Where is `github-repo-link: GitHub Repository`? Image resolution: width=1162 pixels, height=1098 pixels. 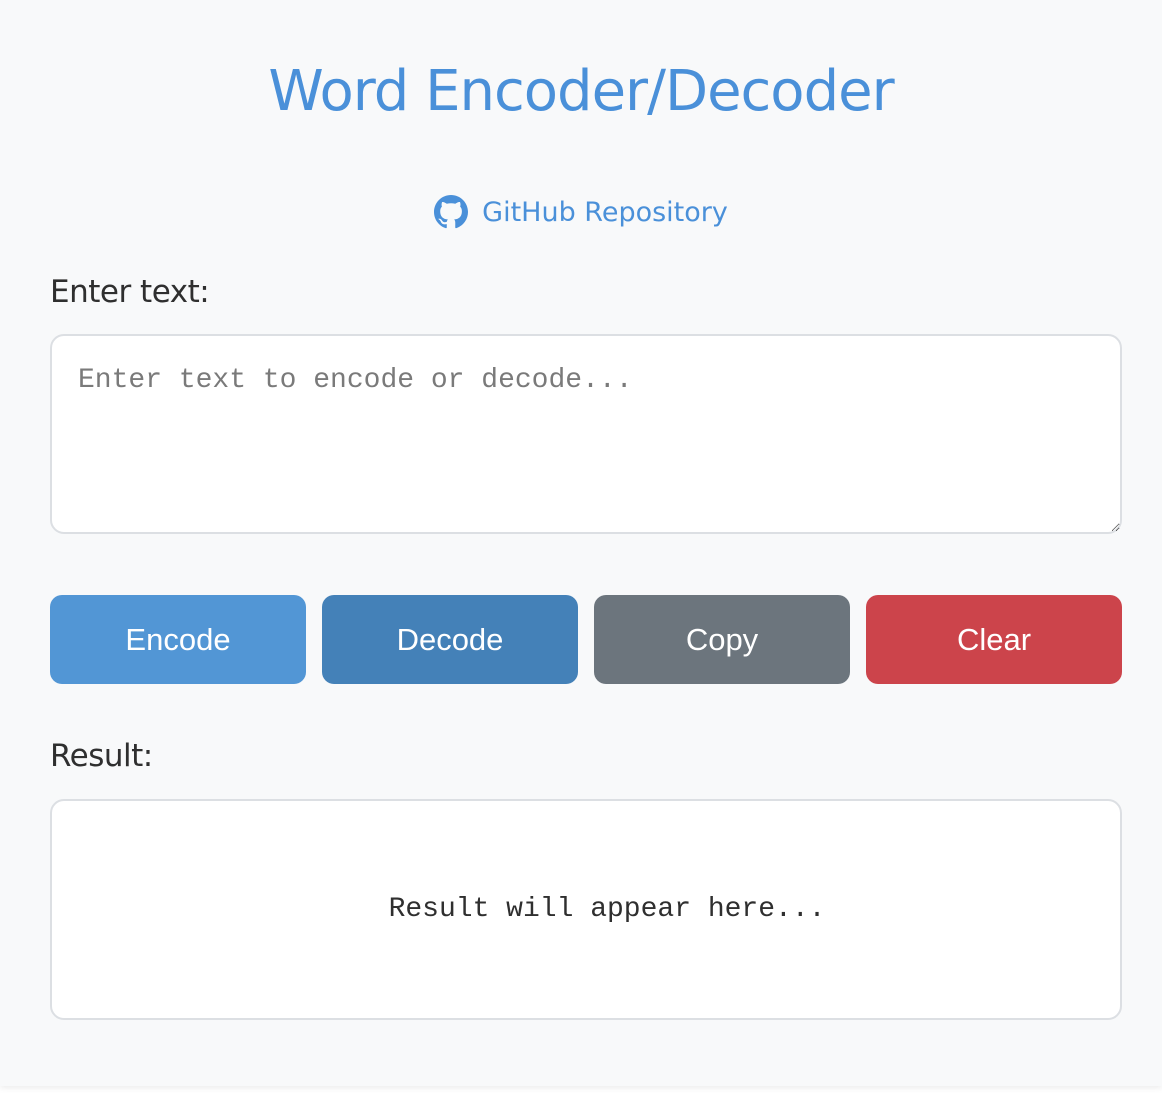 github-repo-link: GitHub Repository is located at coordinates (581, 212).